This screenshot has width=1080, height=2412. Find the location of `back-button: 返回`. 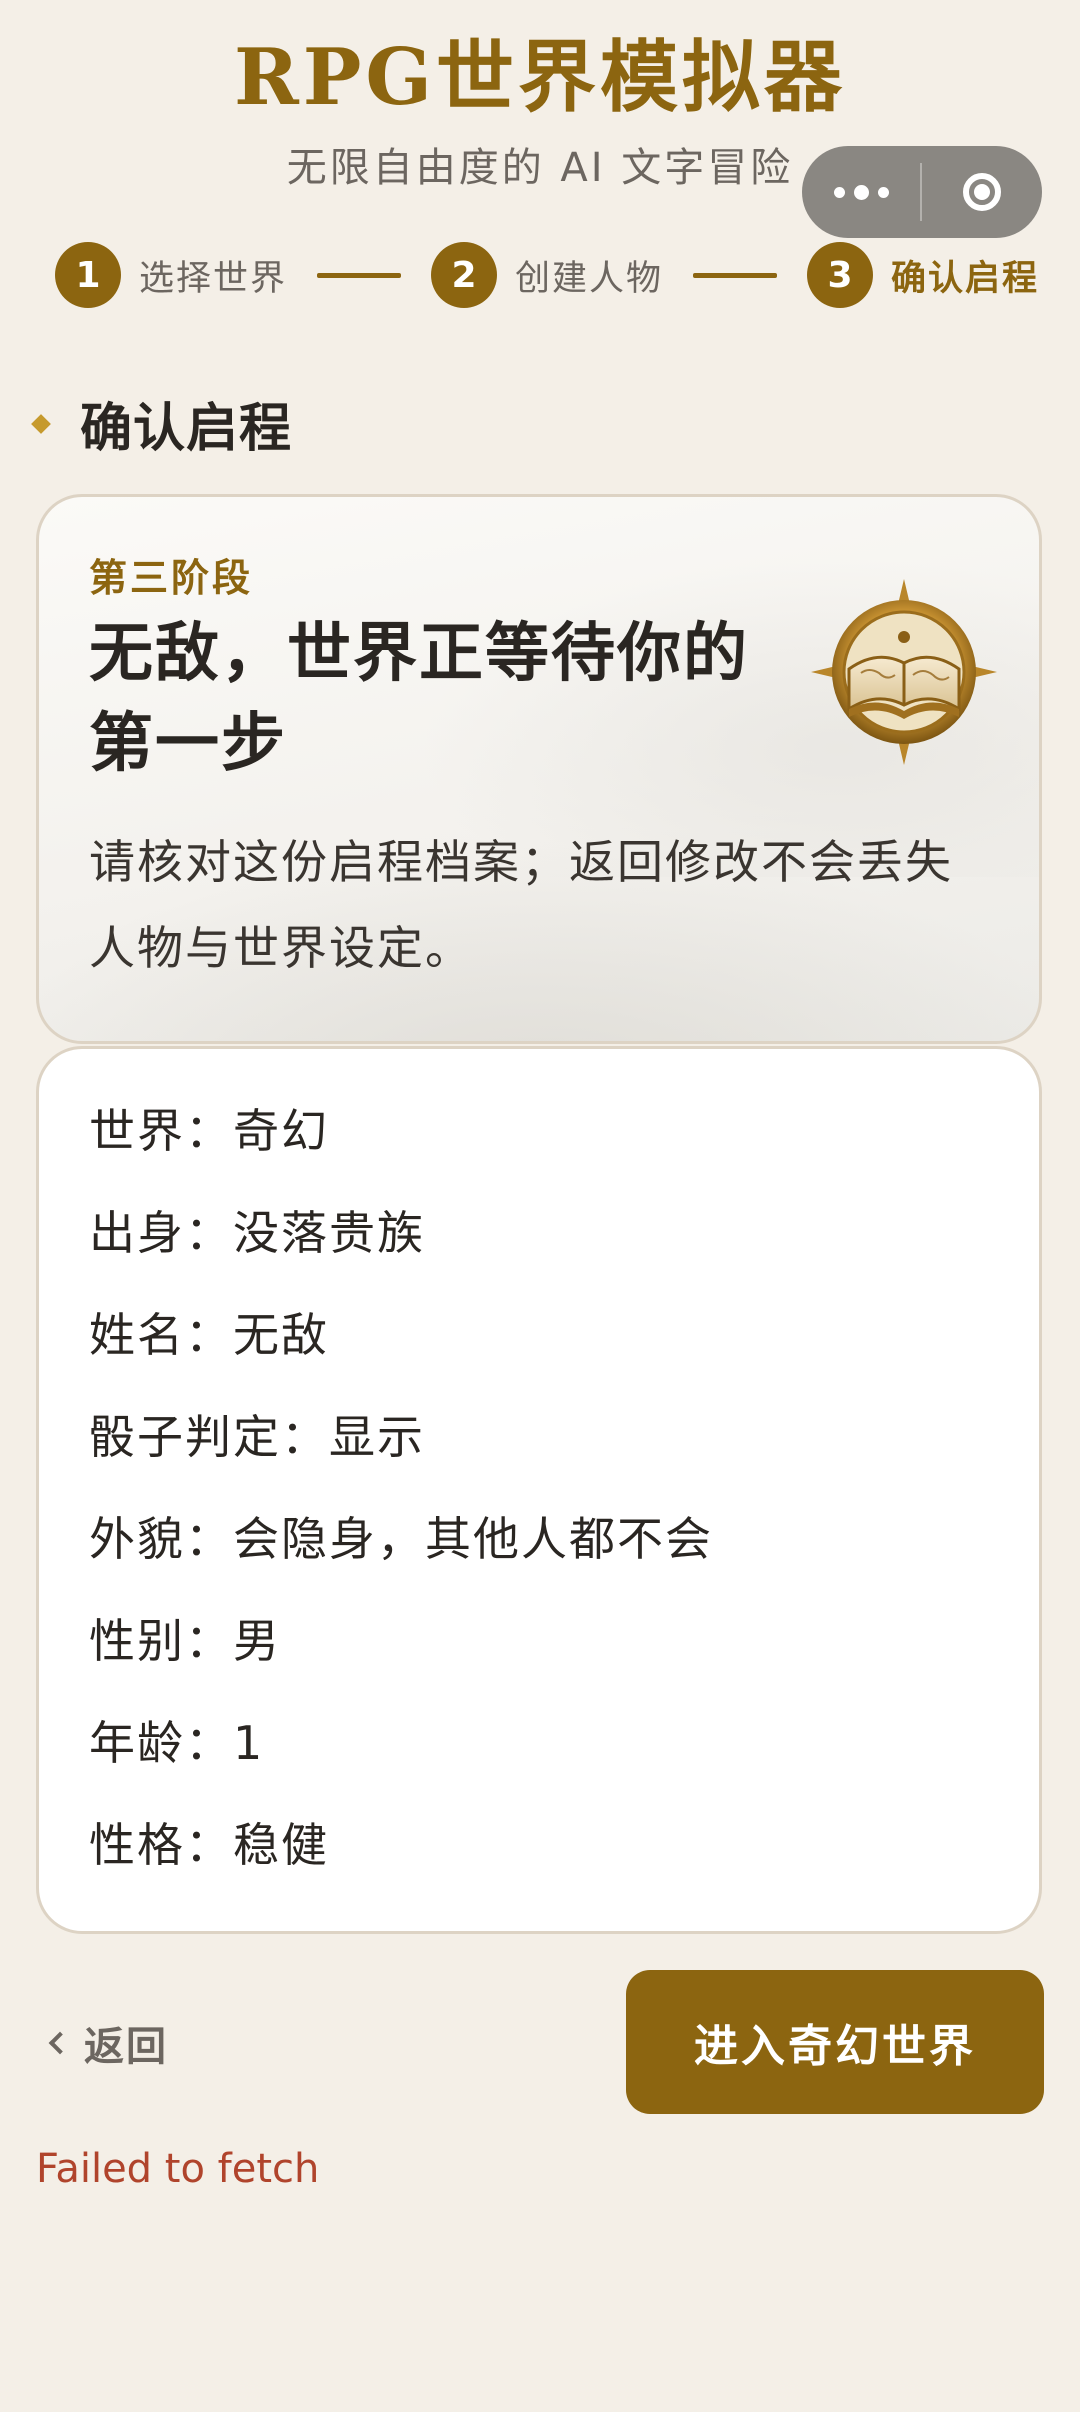

back-button: 返回 is located at coordinates (106, 2043).